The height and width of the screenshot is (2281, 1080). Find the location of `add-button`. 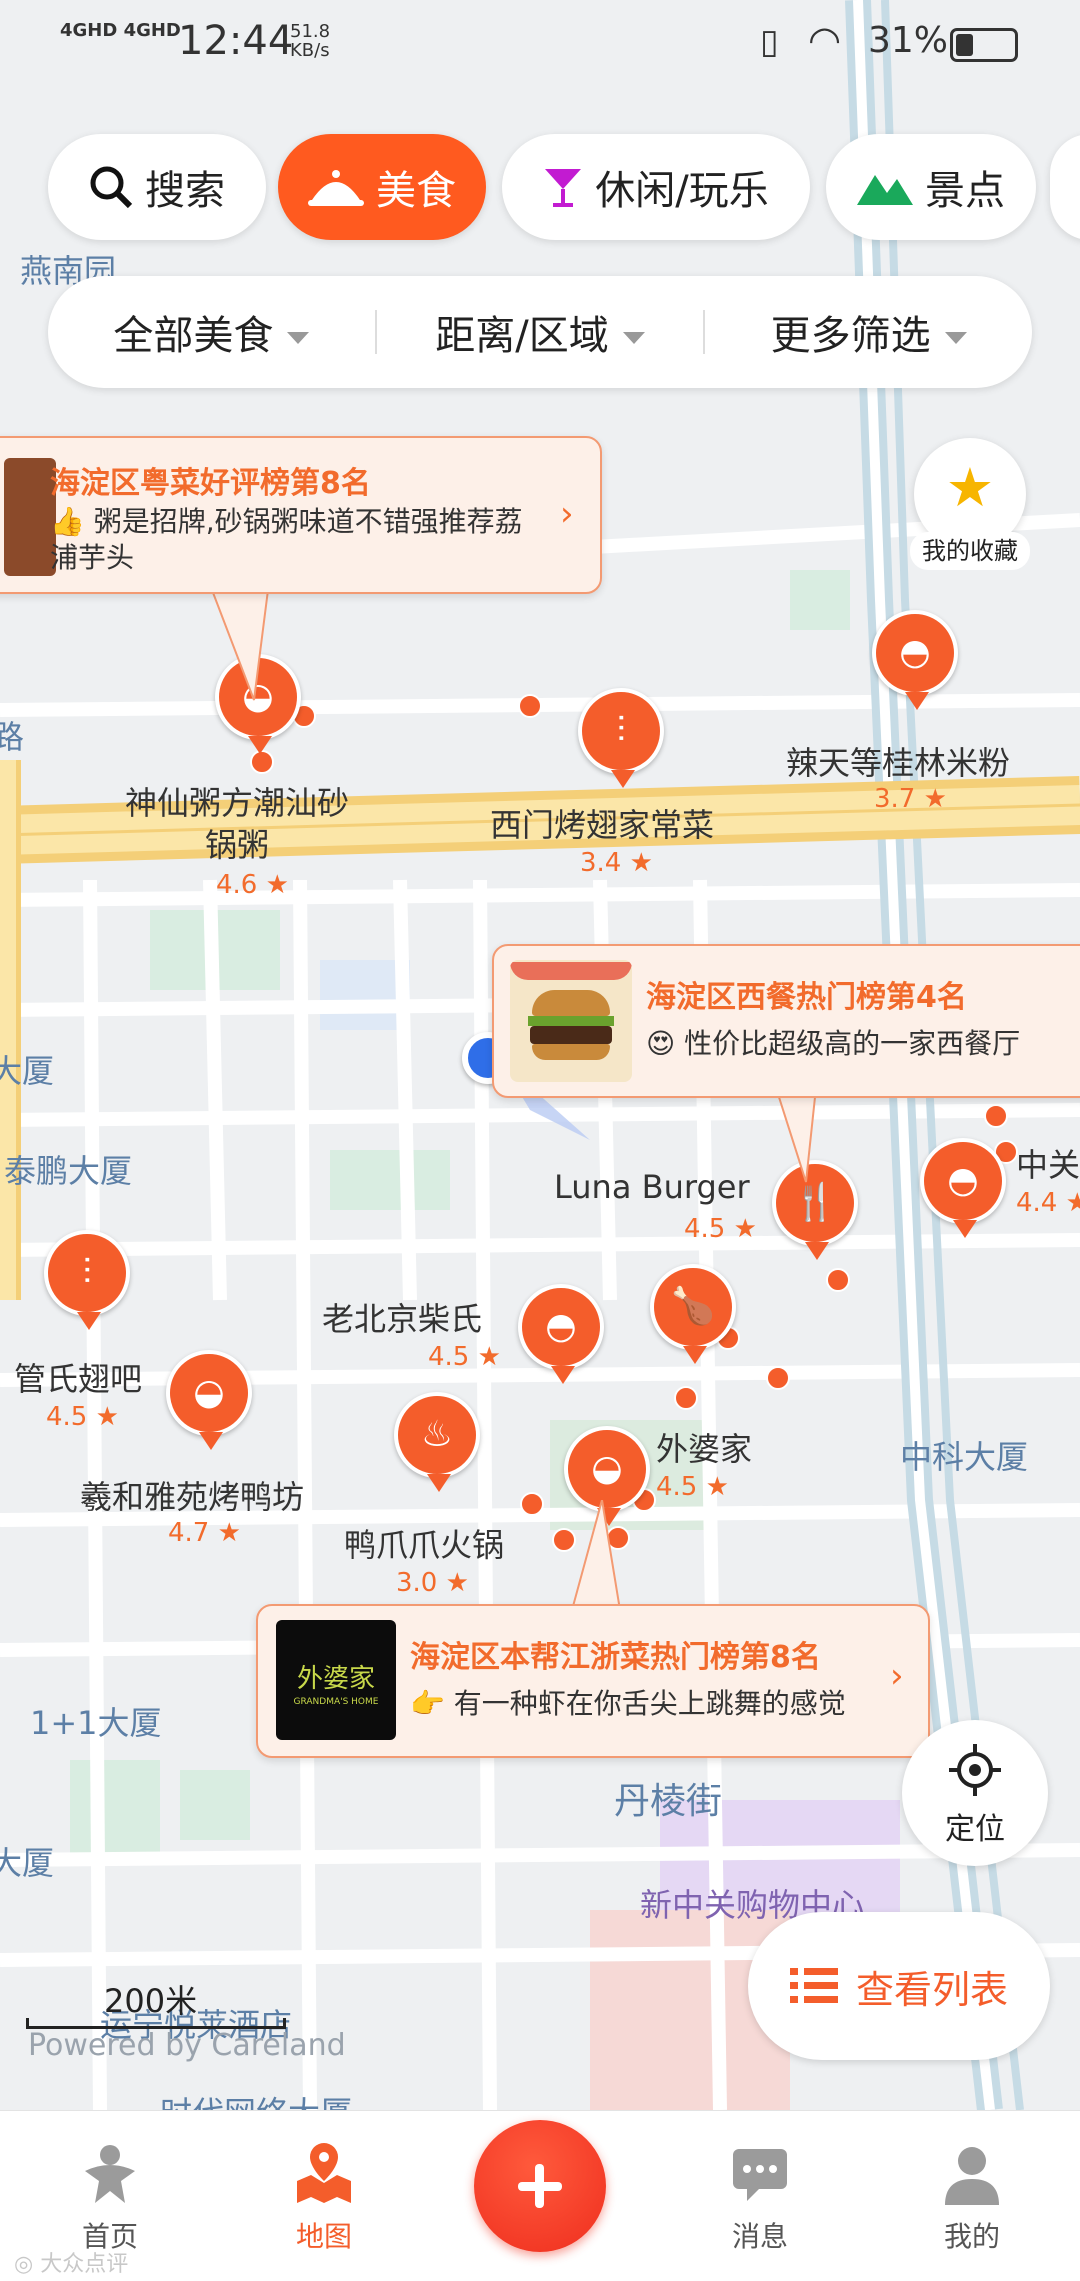

add-button is located at coordinates (540, 2186).